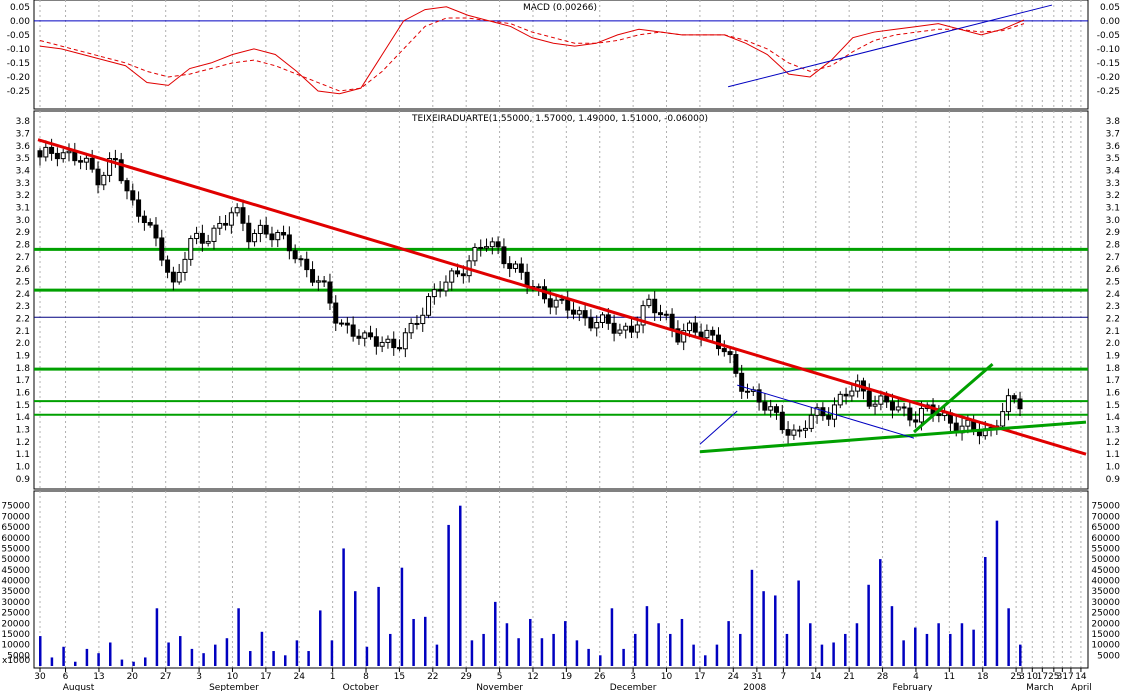 The height and width of the screenshot is (691, 1122). I want to click on month-label: 2008, so click(754, 687).